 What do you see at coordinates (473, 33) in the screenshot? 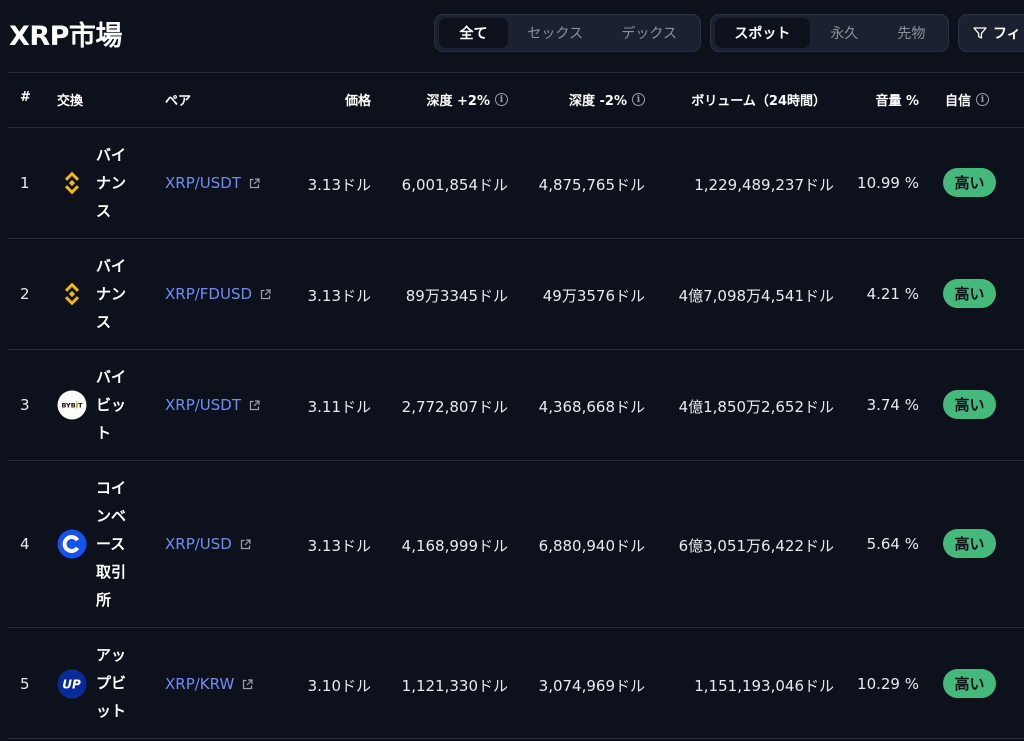
I see `type-filter-all: 全て` at bounding box center [473, 33].